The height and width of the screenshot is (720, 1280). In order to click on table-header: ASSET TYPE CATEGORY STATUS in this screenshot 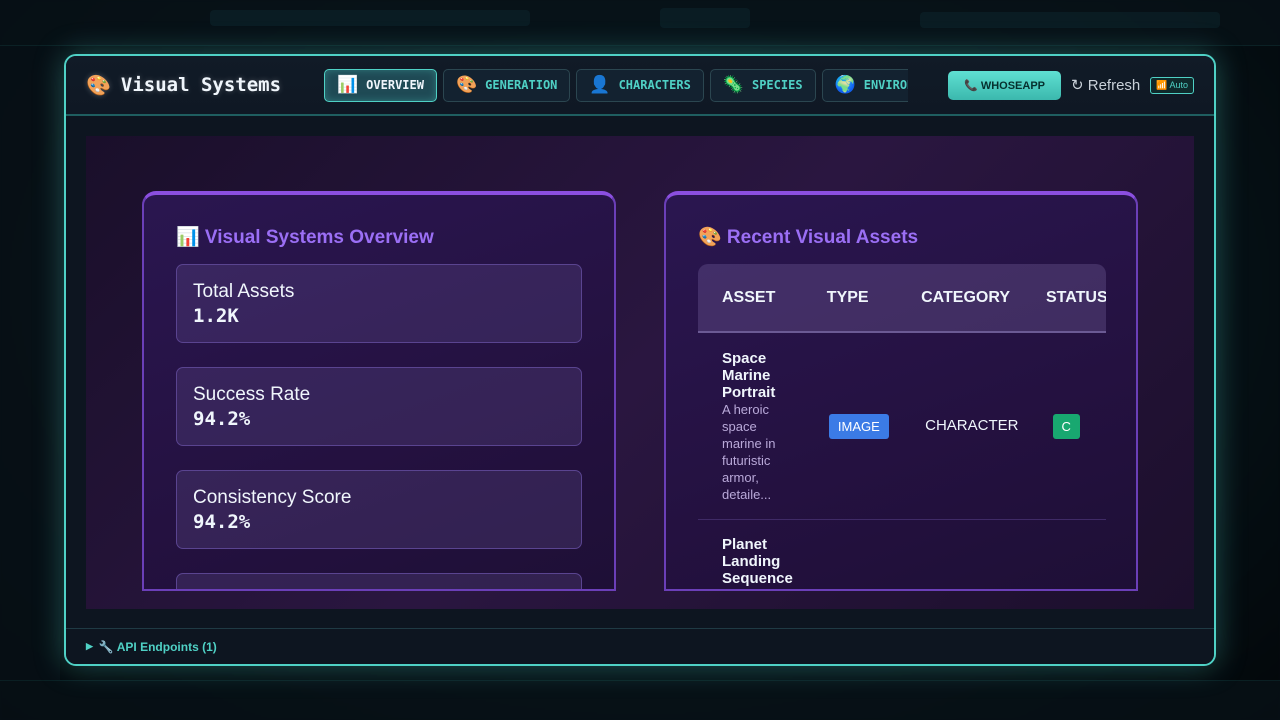, I will do `click(902, 298)`.